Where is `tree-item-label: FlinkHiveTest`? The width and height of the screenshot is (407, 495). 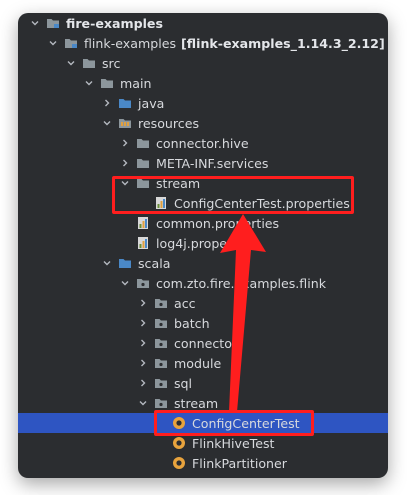
tree-item-label: FlinkHiveTest is located at coordinates (233, 443).